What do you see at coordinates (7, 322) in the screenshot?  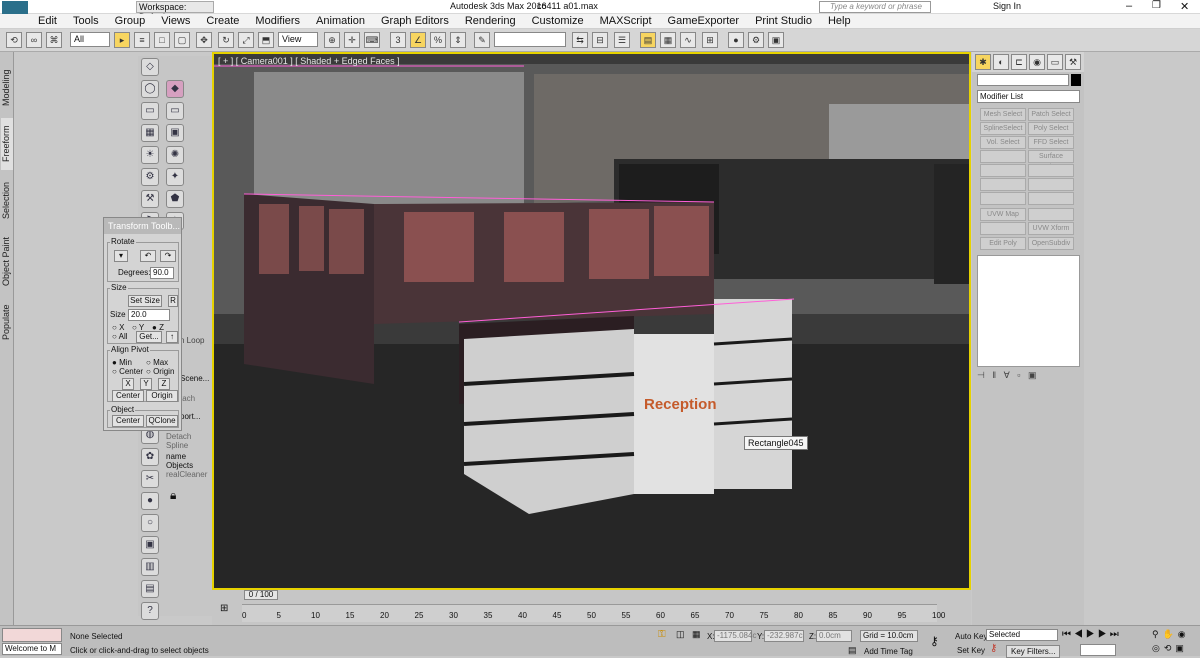 I see `tab-populate: Populate` at bounding box center [7, 322].